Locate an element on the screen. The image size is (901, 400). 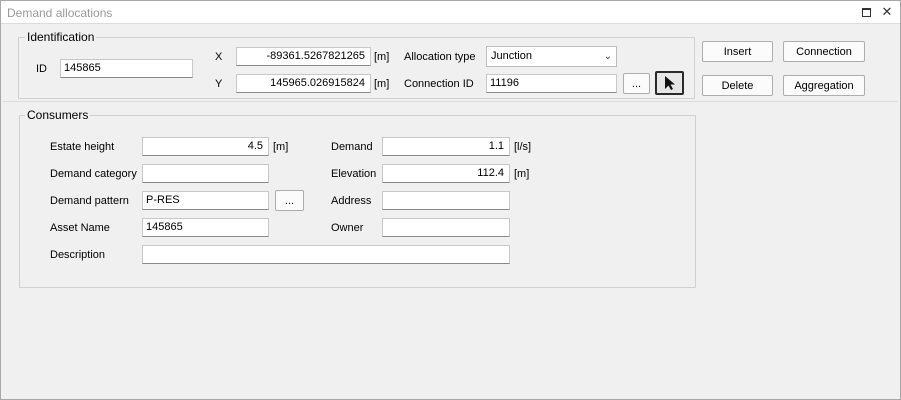
chevron-down-icon: ⌄ is located at coordinates (607, 56).